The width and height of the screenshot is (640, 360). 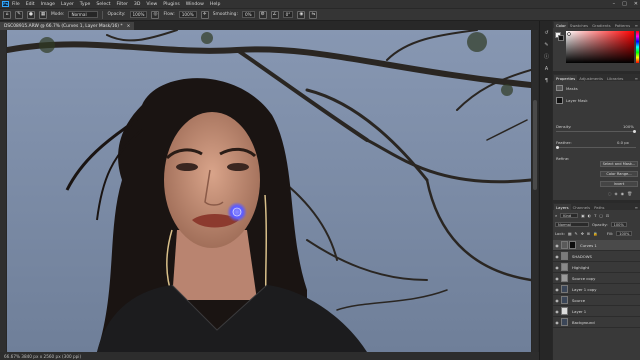 What do you see at coordinates (30, 4) in the screenshot?
I see `menu-edit: Edit` at bounding box center [30, 4].